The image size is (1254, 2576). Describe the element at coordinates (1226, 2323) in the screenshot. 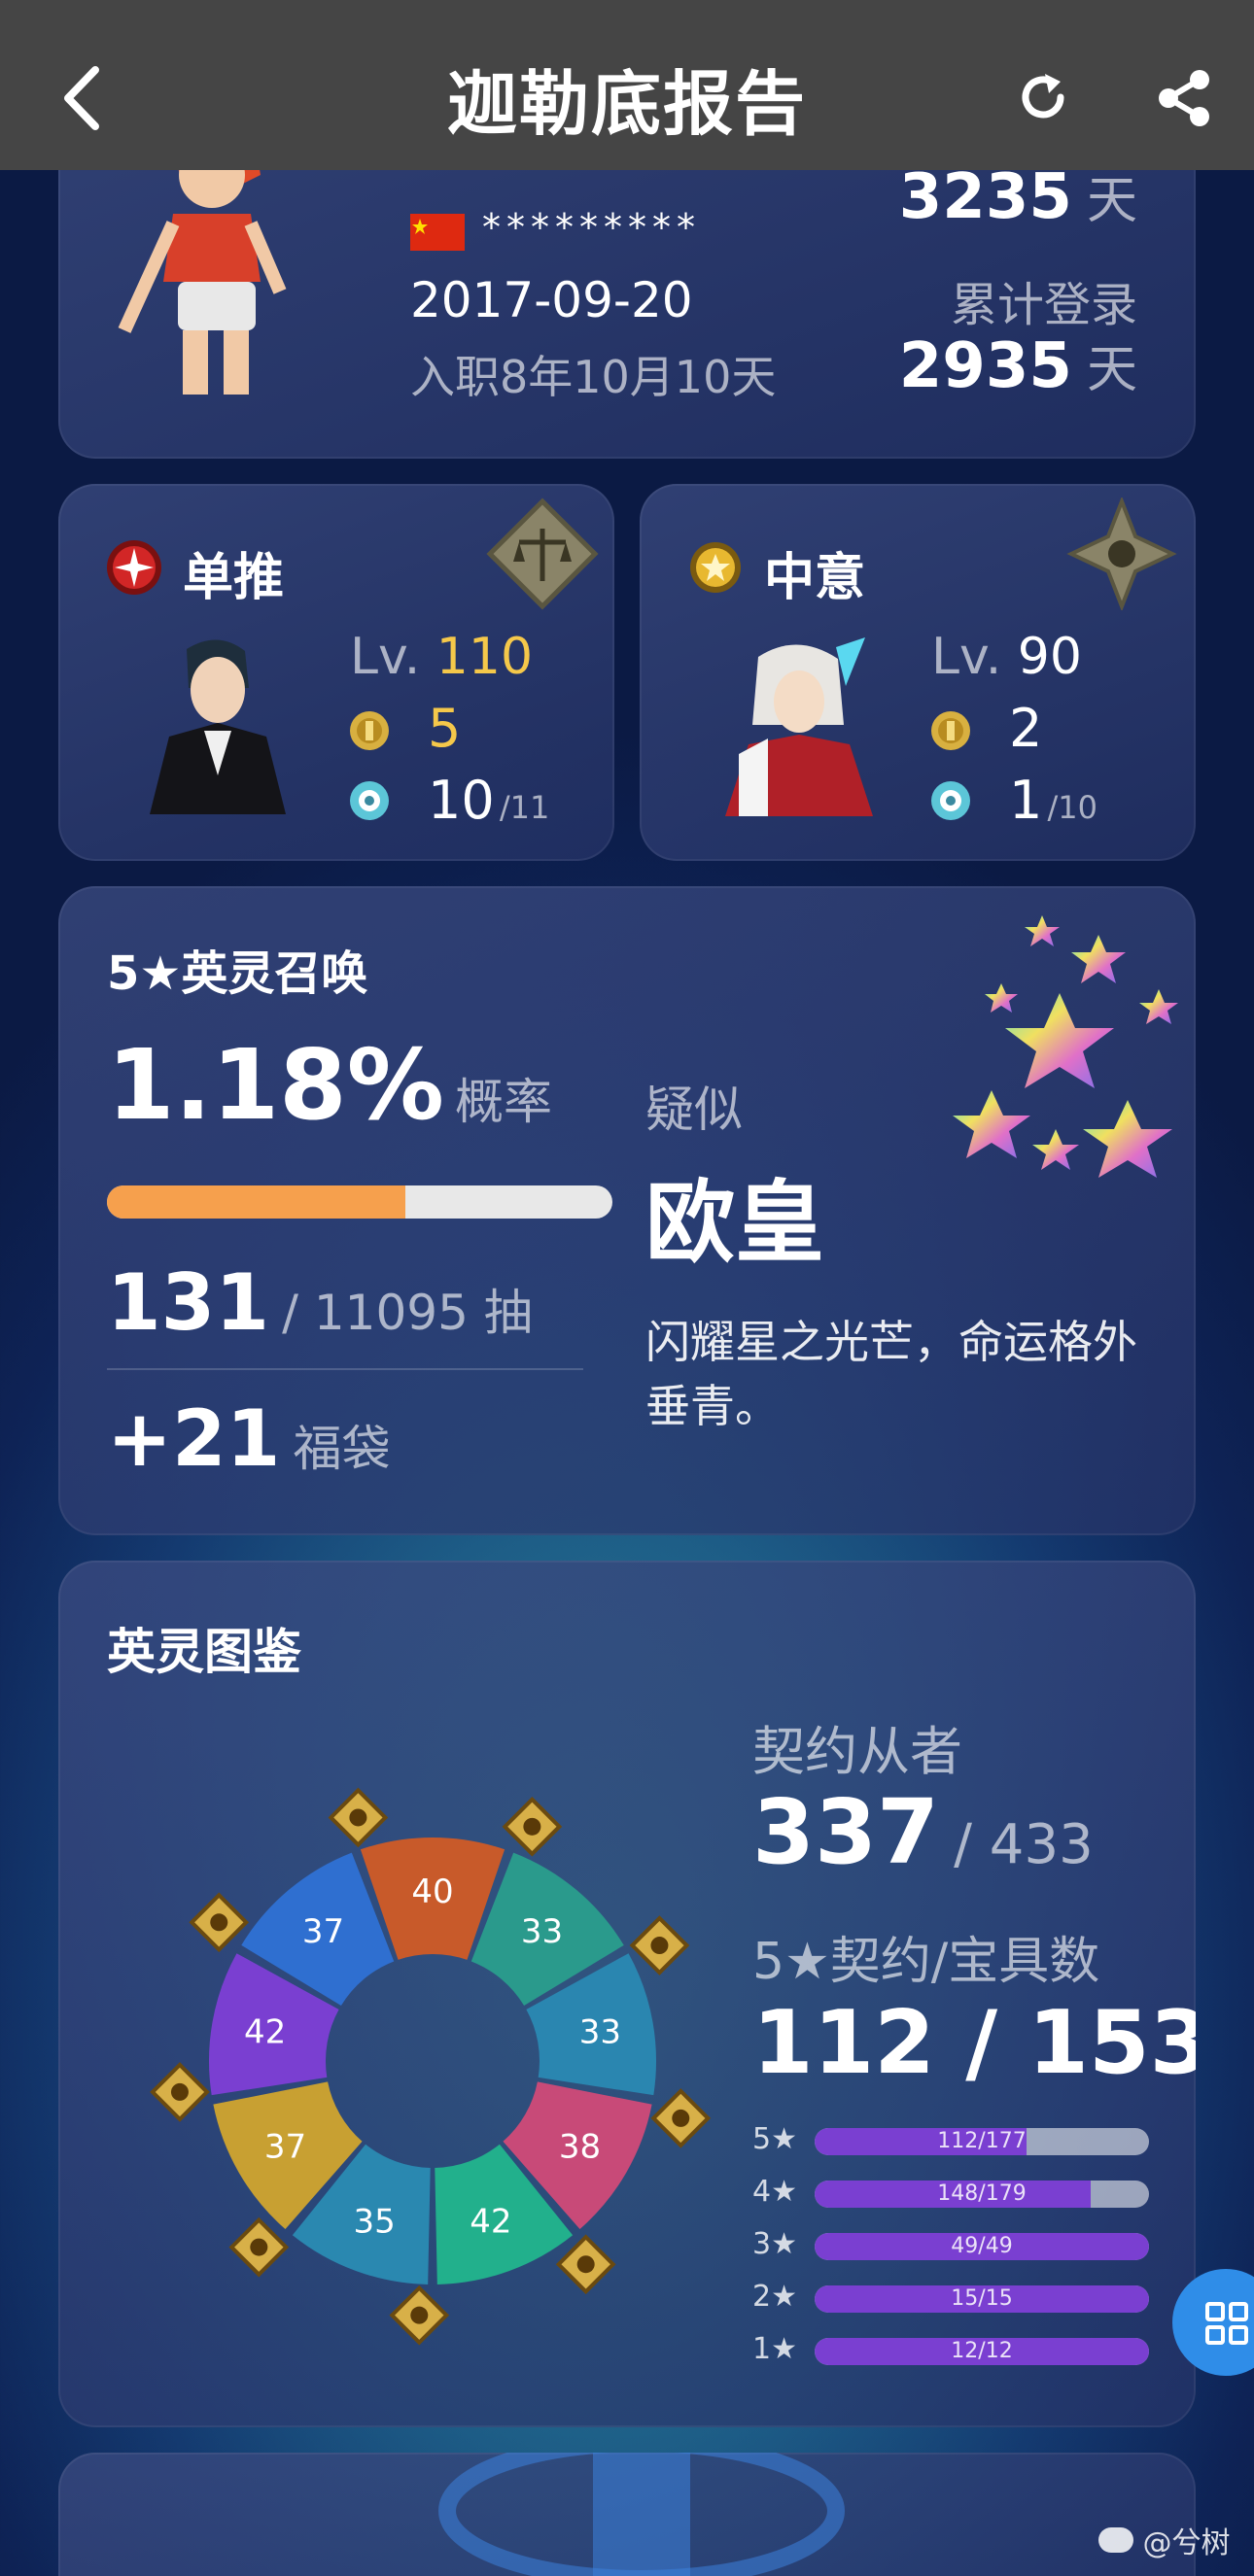

I see `grid-icon` at that location.